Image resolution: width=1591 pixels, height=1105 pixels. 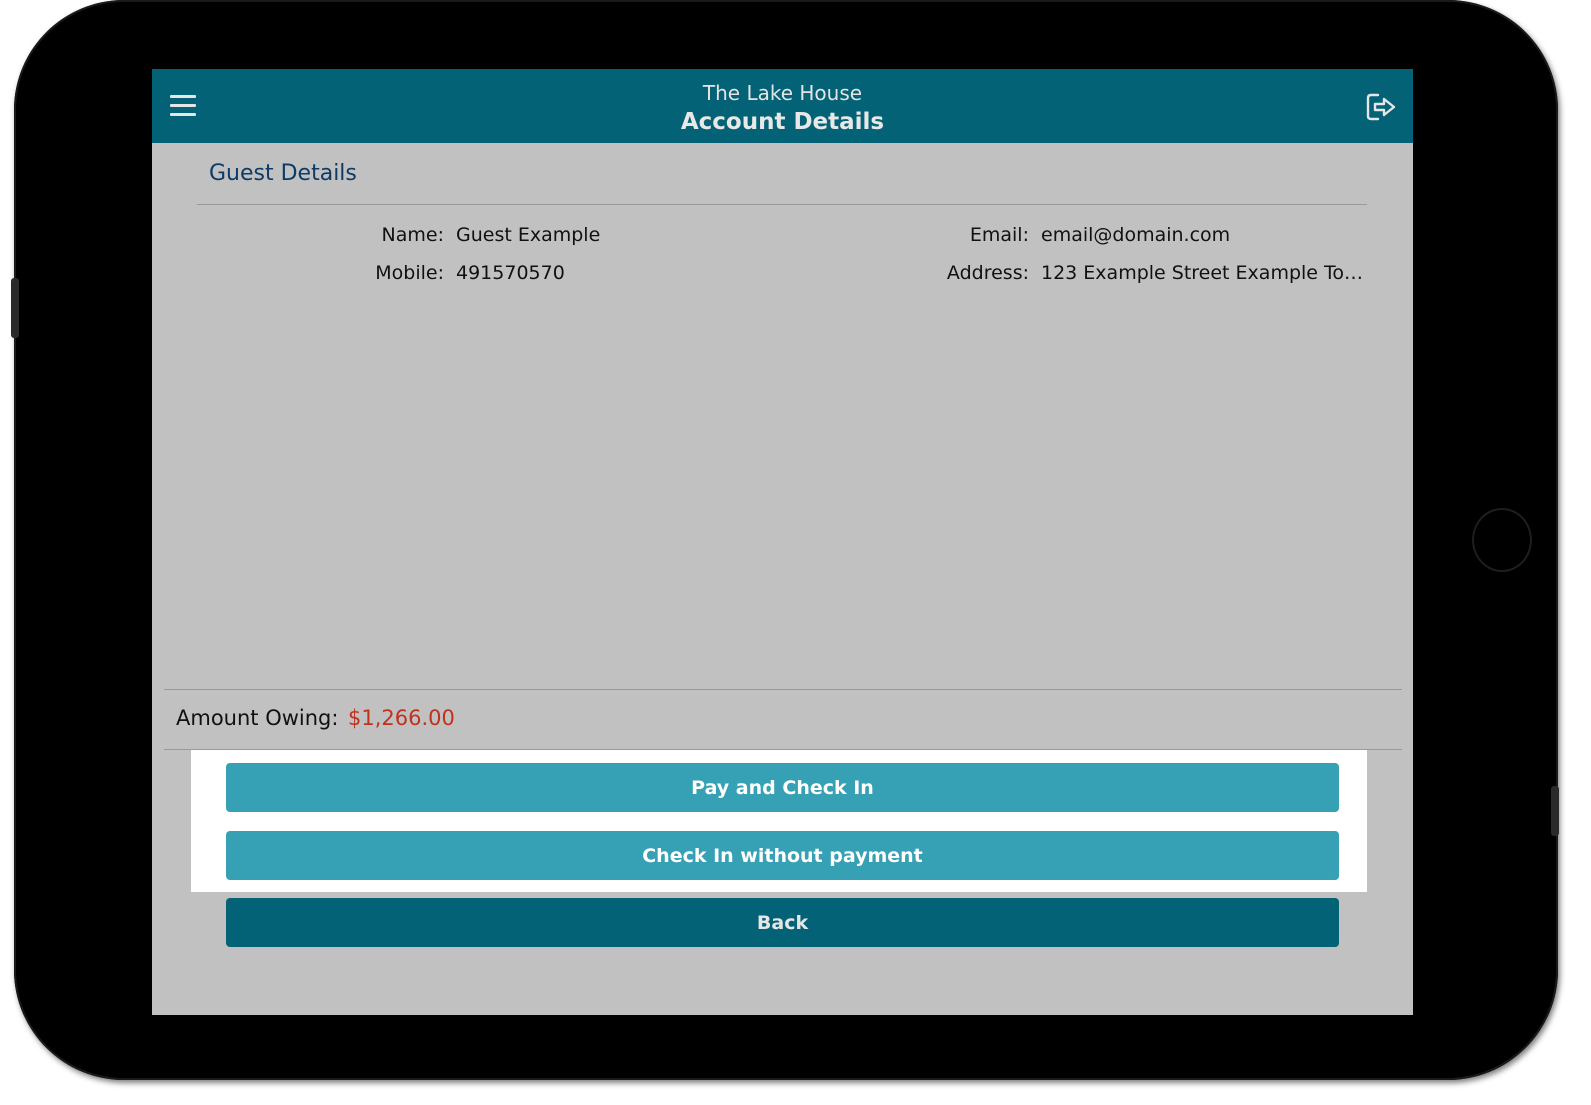 I want to click on guest-details-heading: Guest Details, so click(x=283, y=173).